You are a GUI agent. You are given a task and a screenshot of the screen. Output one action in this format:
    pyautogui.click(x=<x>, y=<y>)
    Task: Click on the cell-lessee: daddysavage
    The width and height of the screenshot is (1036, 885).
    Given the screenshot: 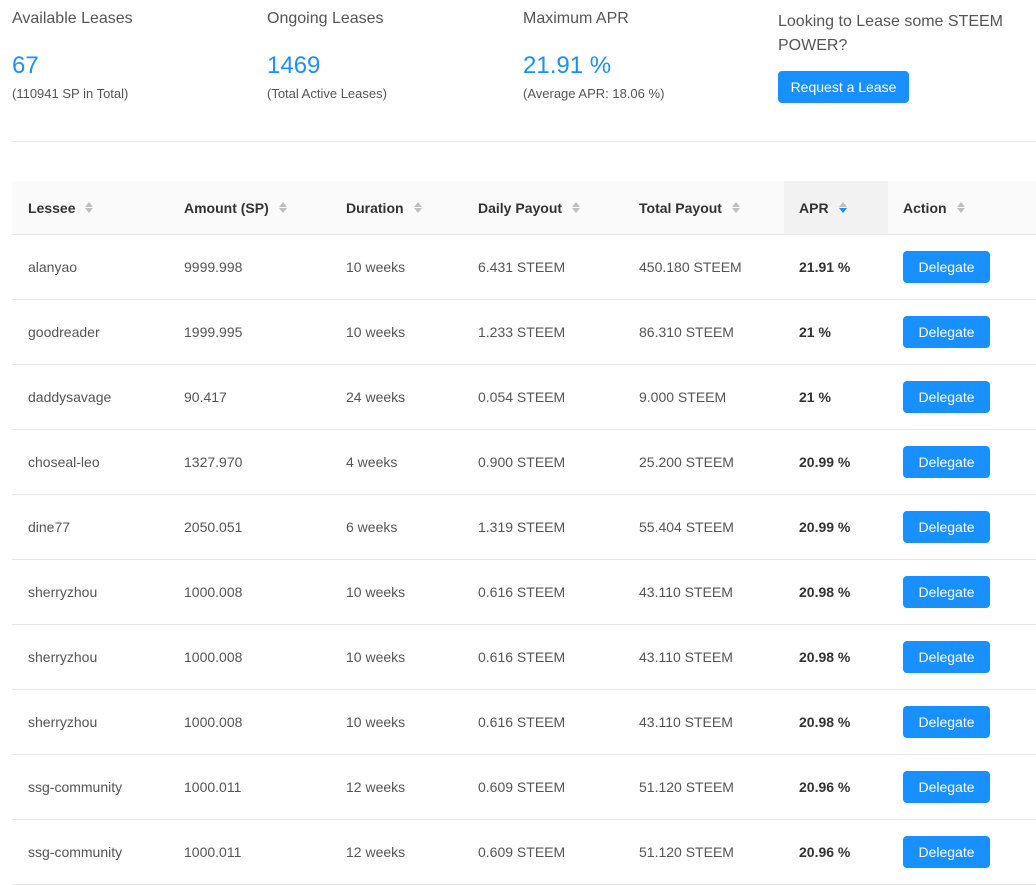 What is the action you would take?
    pyautogui.click(x=70, y=397)
    